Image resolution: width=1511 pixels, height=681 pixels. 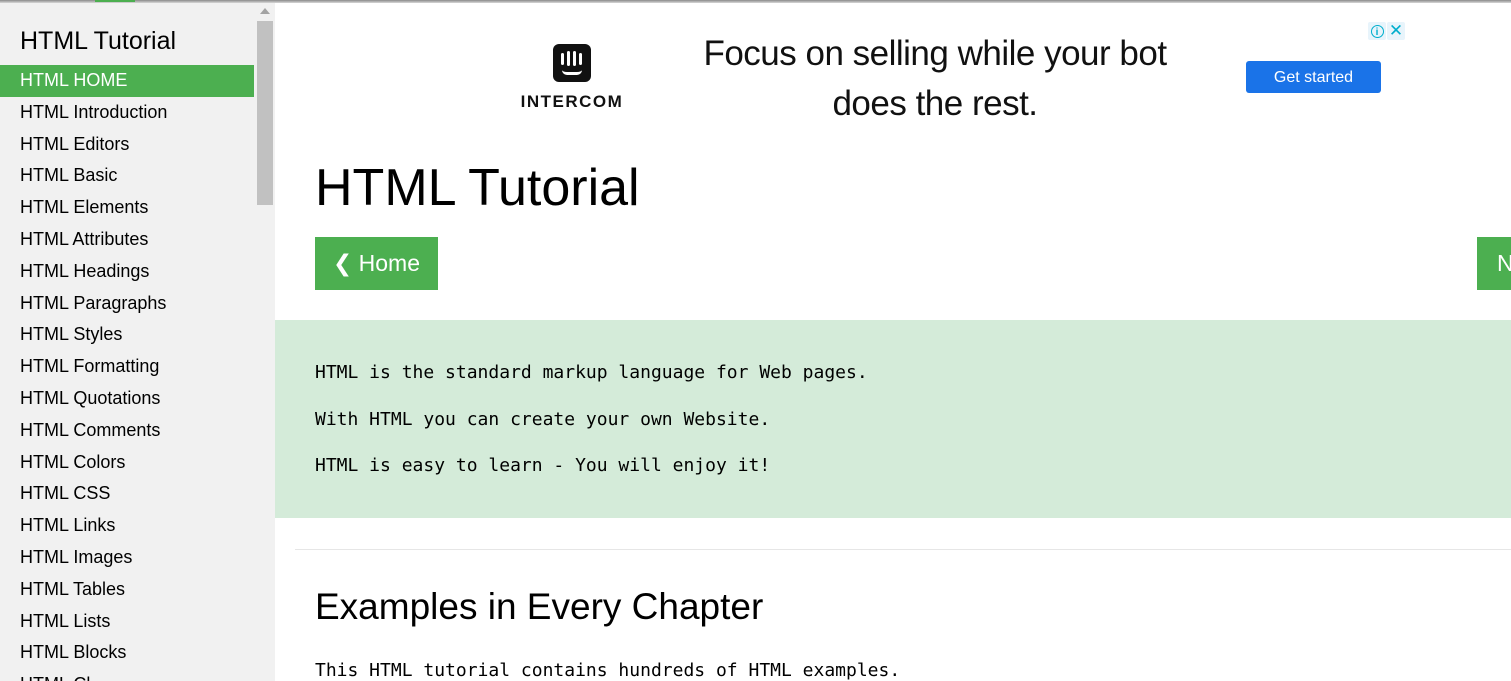 I want to click on top-accent-bar, so click(x=115, y=1).